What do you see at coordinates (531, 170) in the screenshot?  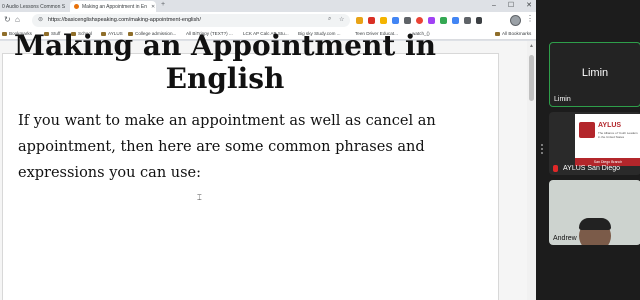 I see `page-scrollbar: ▲` at bounding box center [531, 170].